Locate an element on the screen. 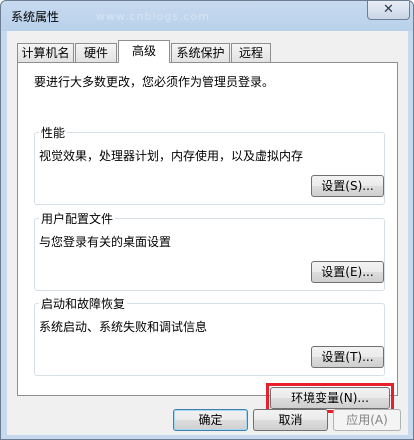 This screenshot has height=440, width=414. title-bar: 系统属性 www.cnblogs.com ✕ is located at coordinates (207, 16).